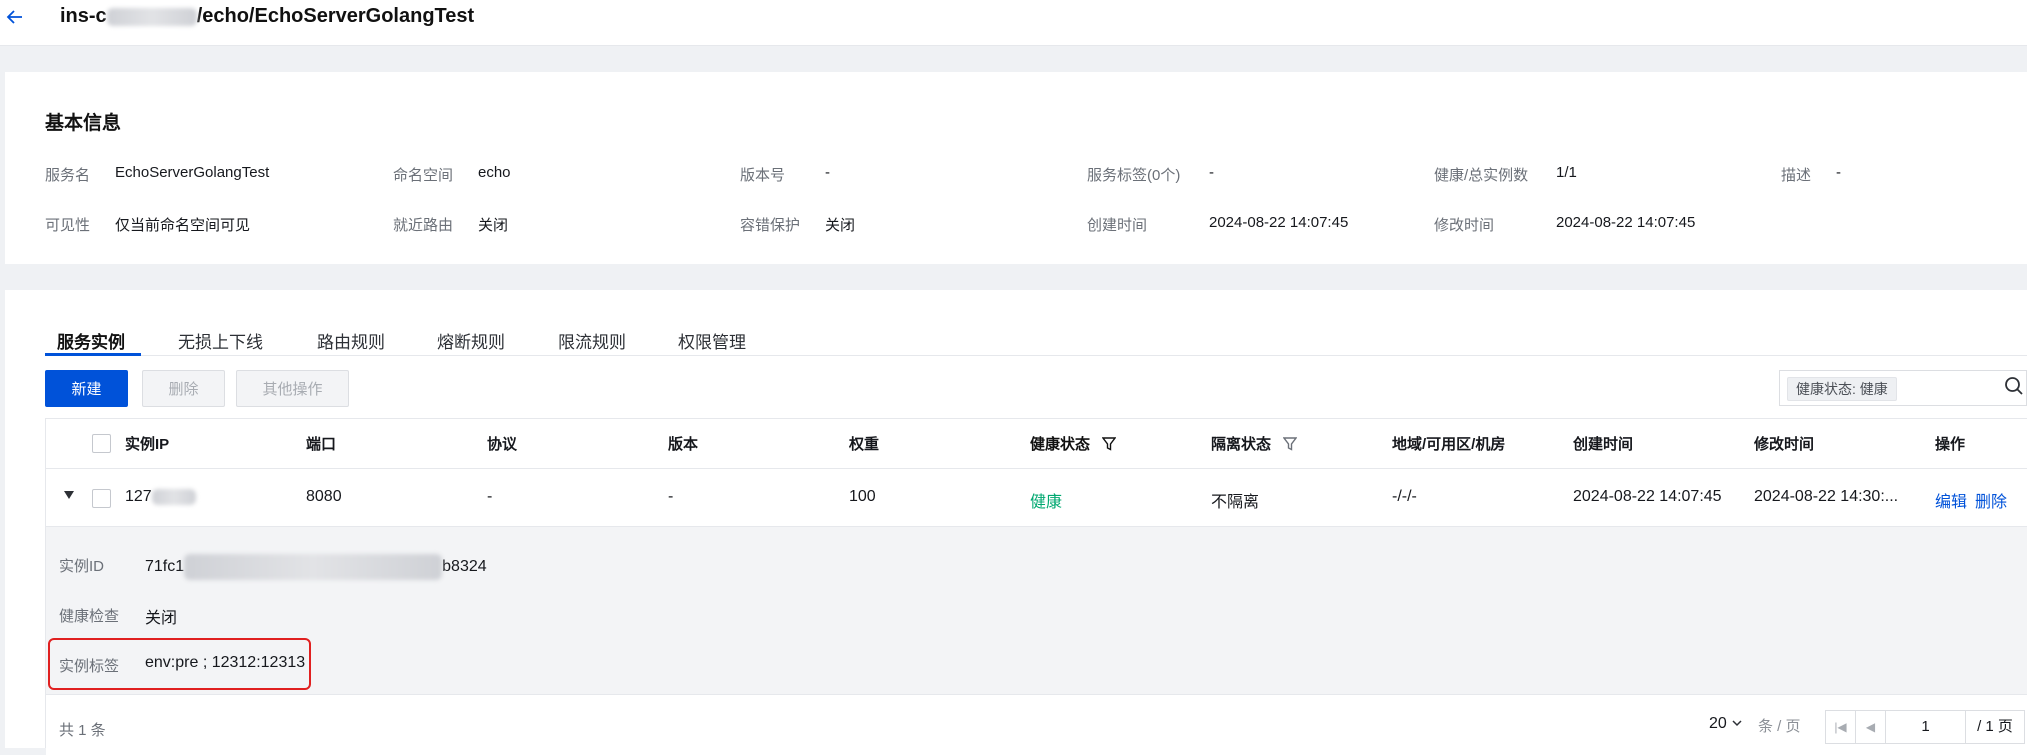 The height and width of the screenshot is (755, 2027). I want to click on top-bar: ins-c/echo/EchoServerGolangTest, so click(1013, 23).